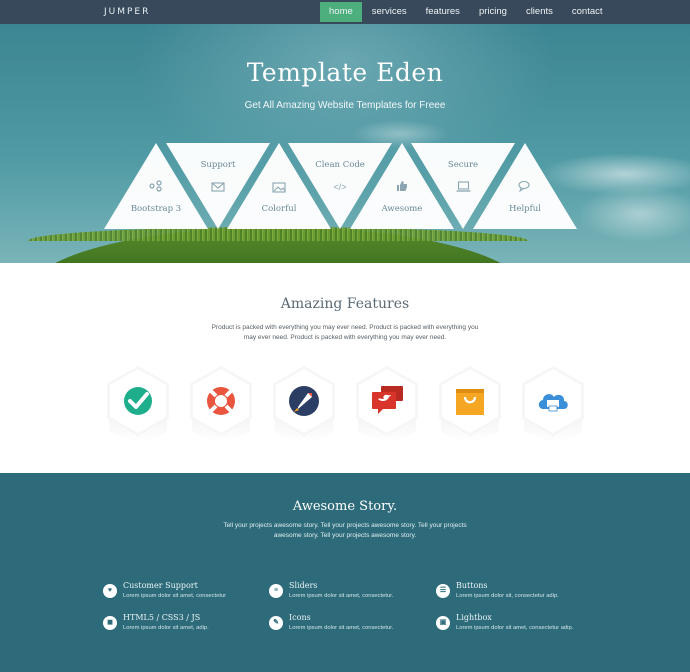  I want to click on monitor-icon: ▣, so click(443, 623).